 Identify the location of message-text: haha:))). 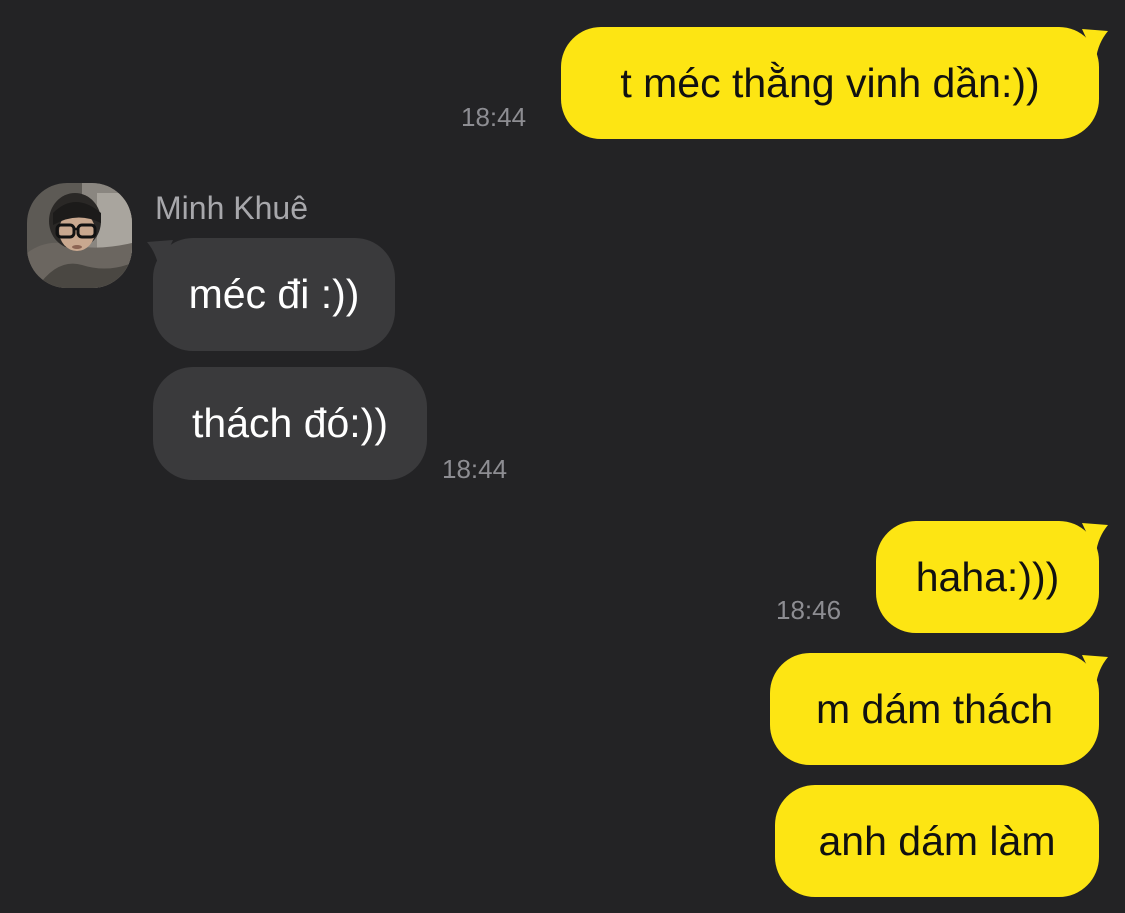
(987, 576).